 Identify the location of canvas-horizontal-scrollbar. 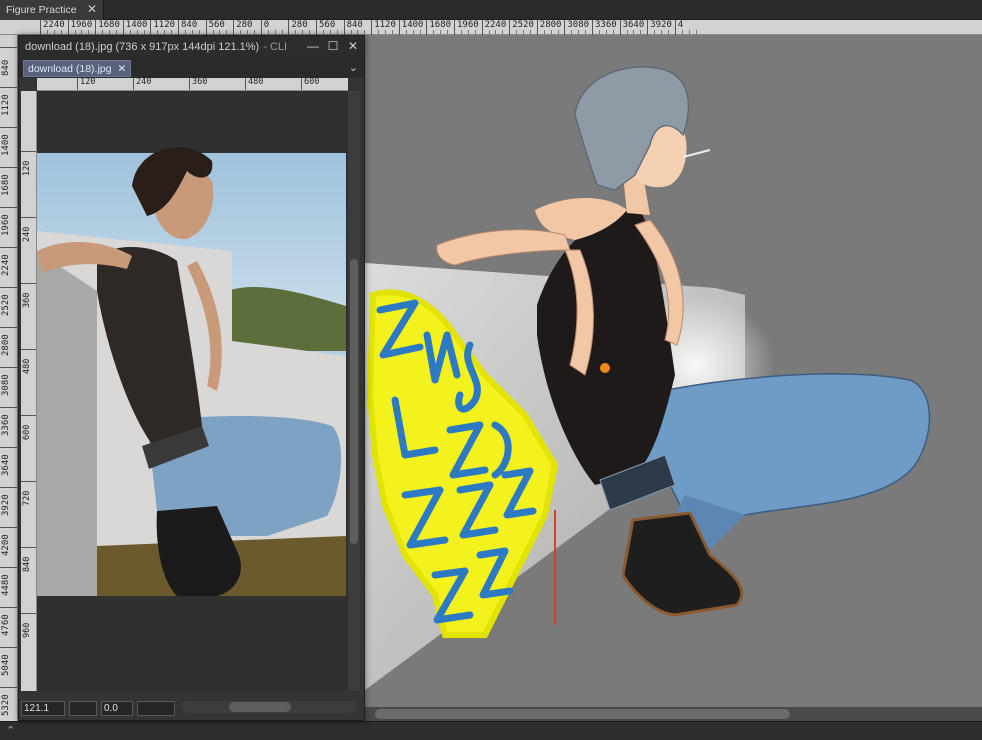
(673, 714).